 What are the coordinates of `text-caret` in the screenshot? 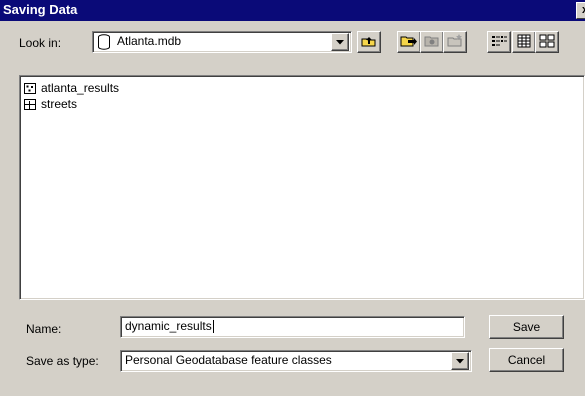 It's located at (213, 327).